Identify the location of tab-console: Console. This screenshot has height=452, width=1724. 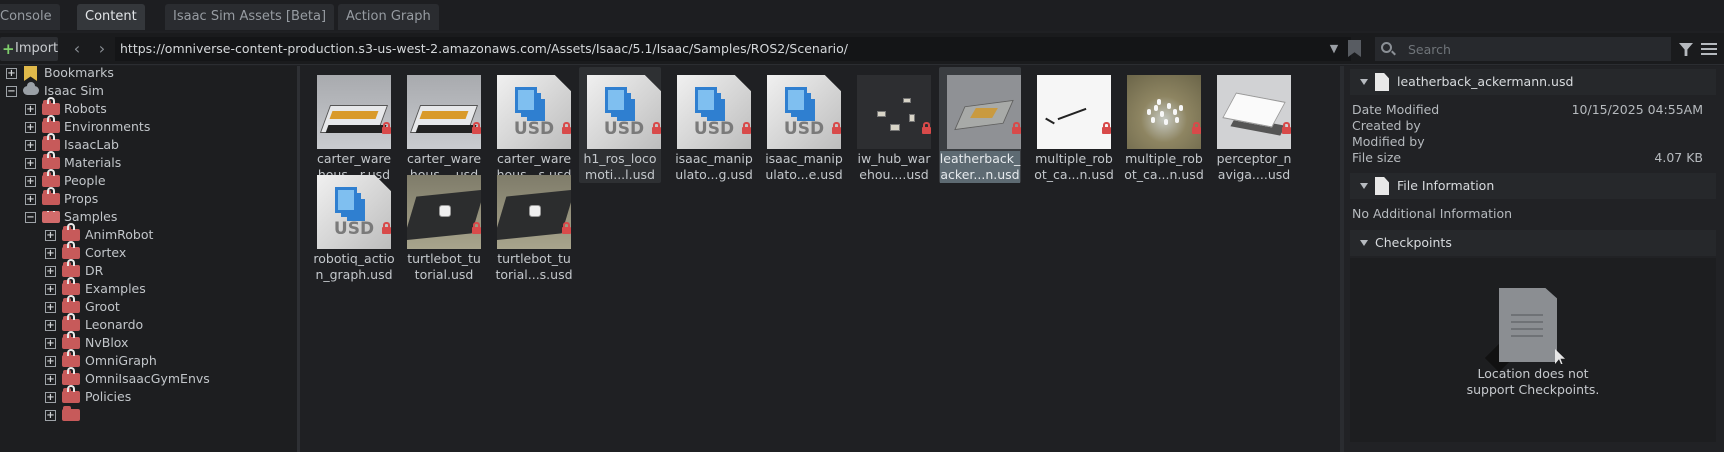
(30, 17).